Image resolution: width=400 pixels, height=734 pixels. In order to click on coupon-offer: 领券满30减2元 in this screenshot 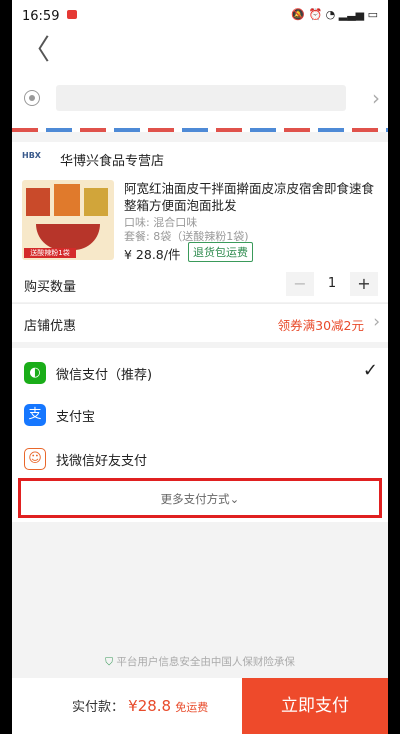, I will do `click(321, 324)`.